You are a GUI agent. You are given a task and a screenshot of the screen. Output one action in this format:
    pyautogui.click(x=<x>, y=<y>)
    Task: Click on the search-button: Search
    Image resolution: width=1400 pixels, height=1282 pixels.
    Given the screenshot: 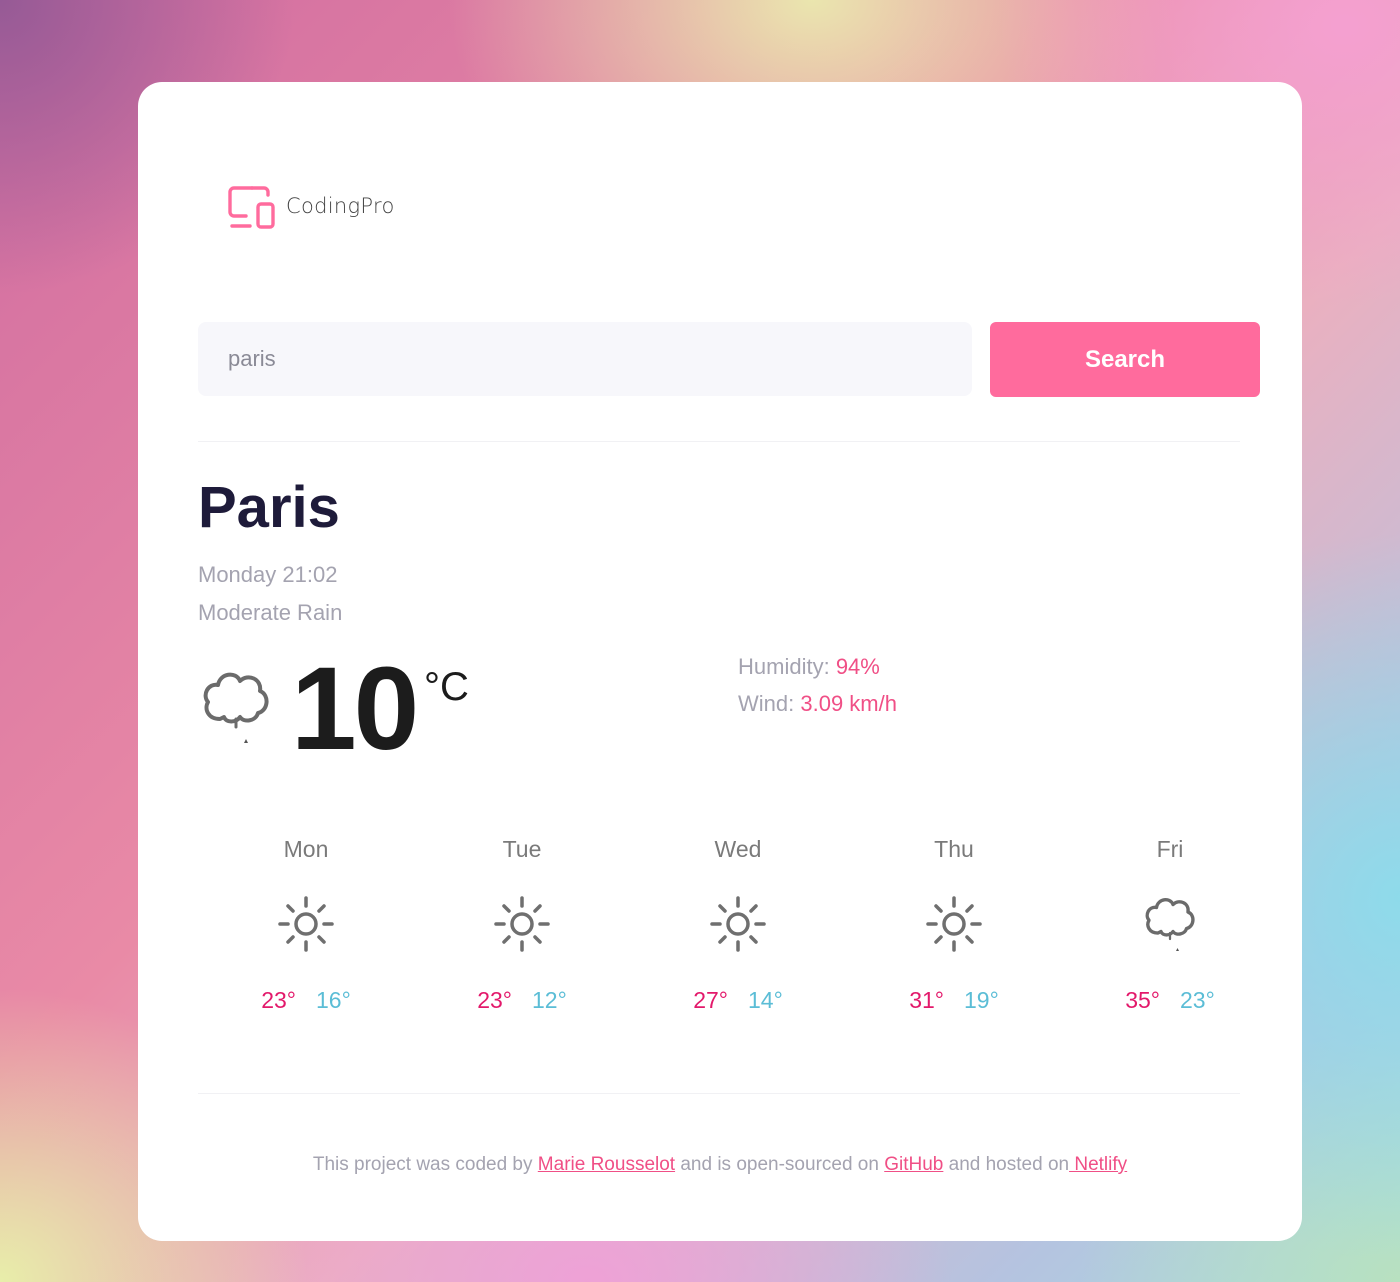 What is the action you would take?
    pyautogui.click(x=1125, y=359)
    